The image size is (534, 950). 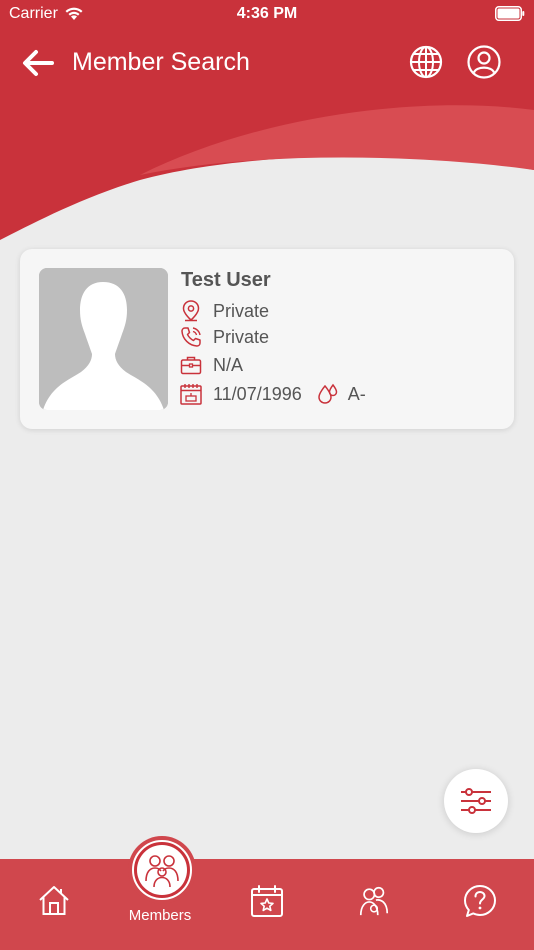 What do you see at coordinates (328, 394) in the screenshot?
I see `blood-drop-icon` at bounding box center [328, 394].